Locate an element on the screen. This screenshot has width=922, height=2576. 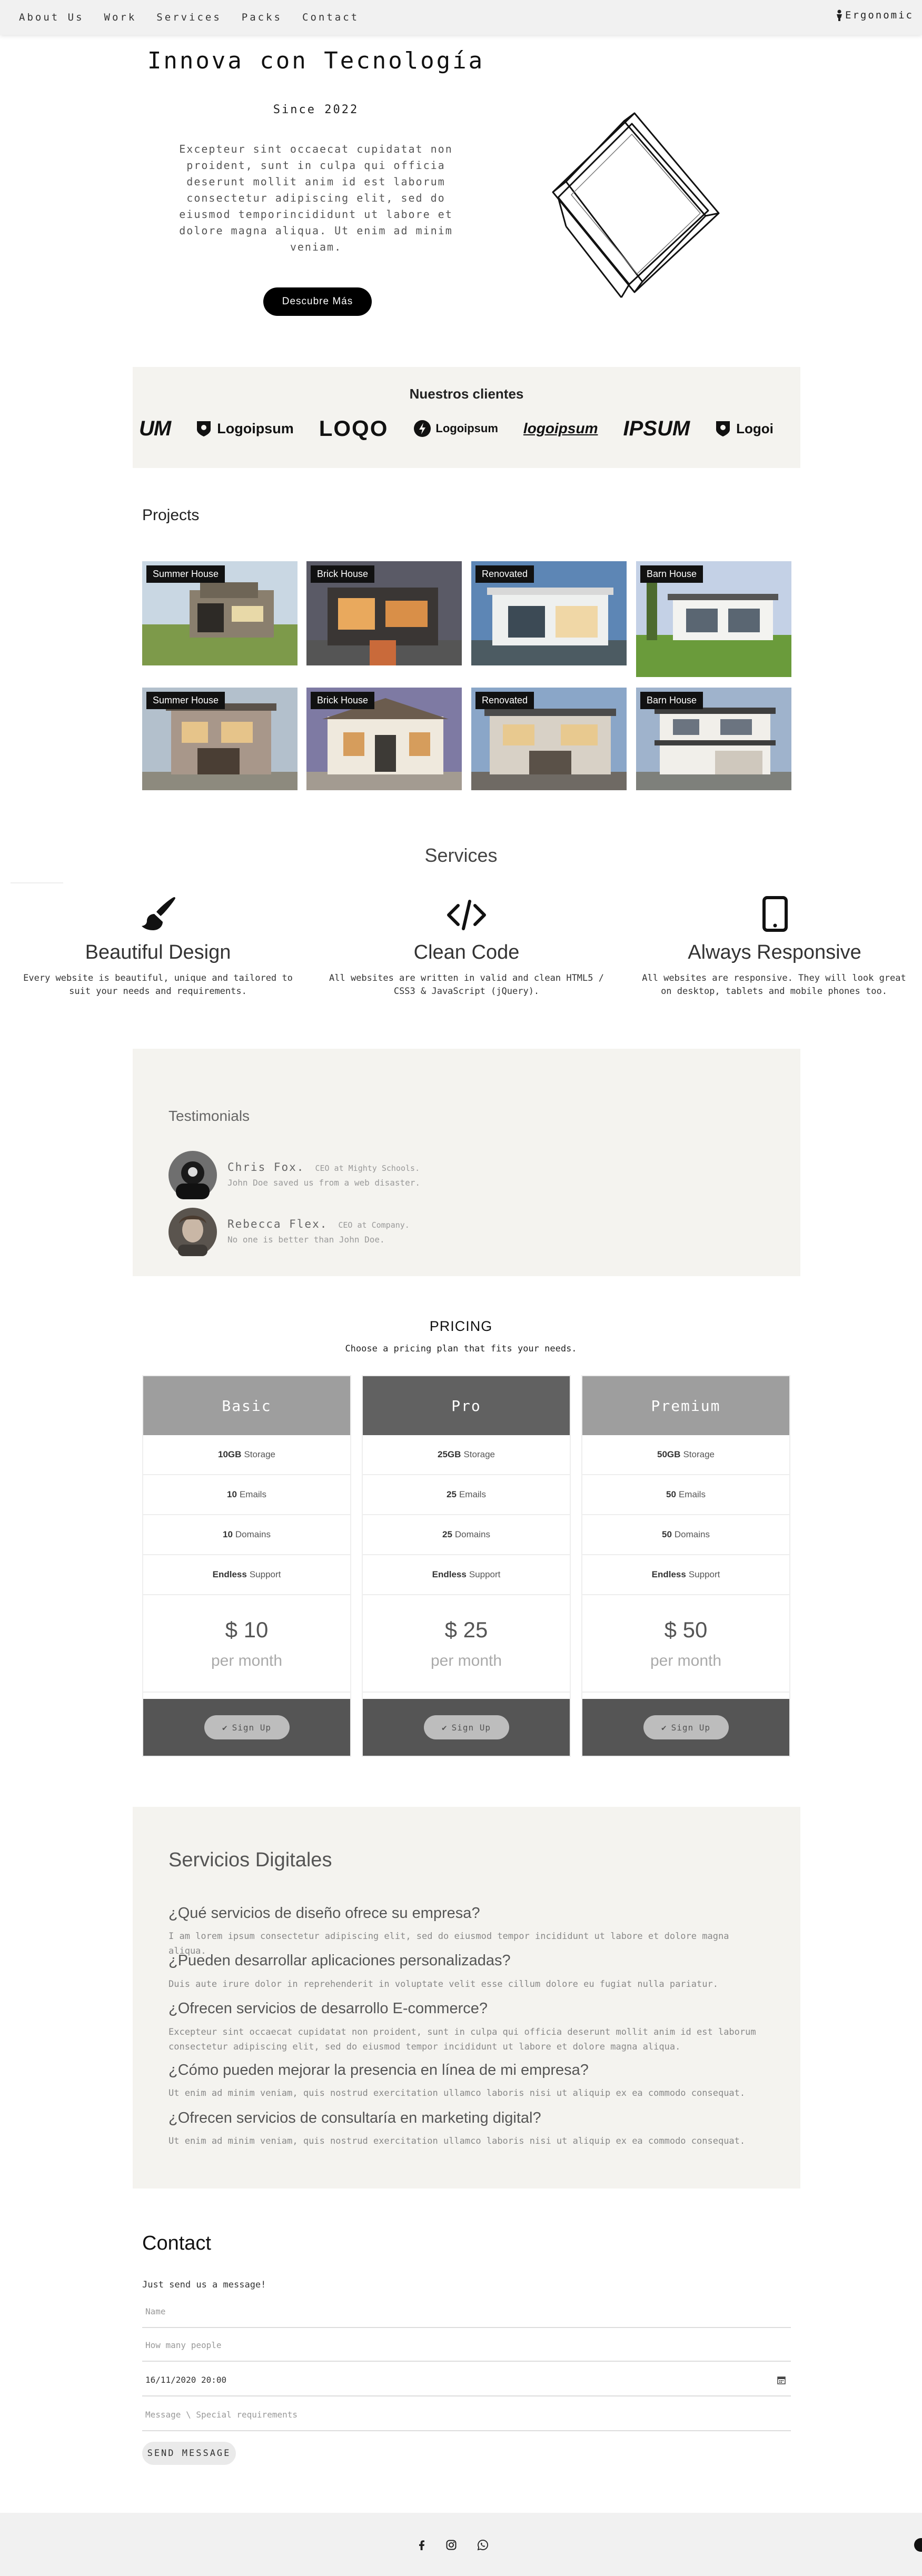
send-message-button: SEND MESSAGE is located at coordinates (189, 2453).